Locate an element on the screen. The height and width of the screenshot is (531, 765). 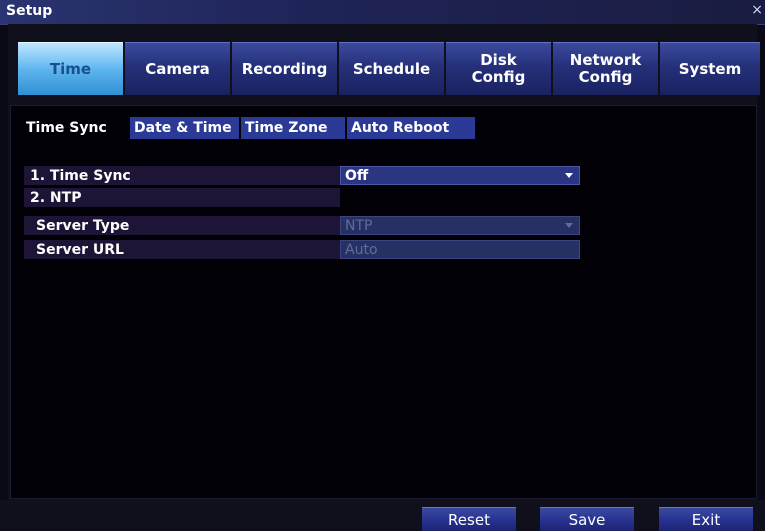
server-url-label: Server URL is located at coordinates (182, 249).